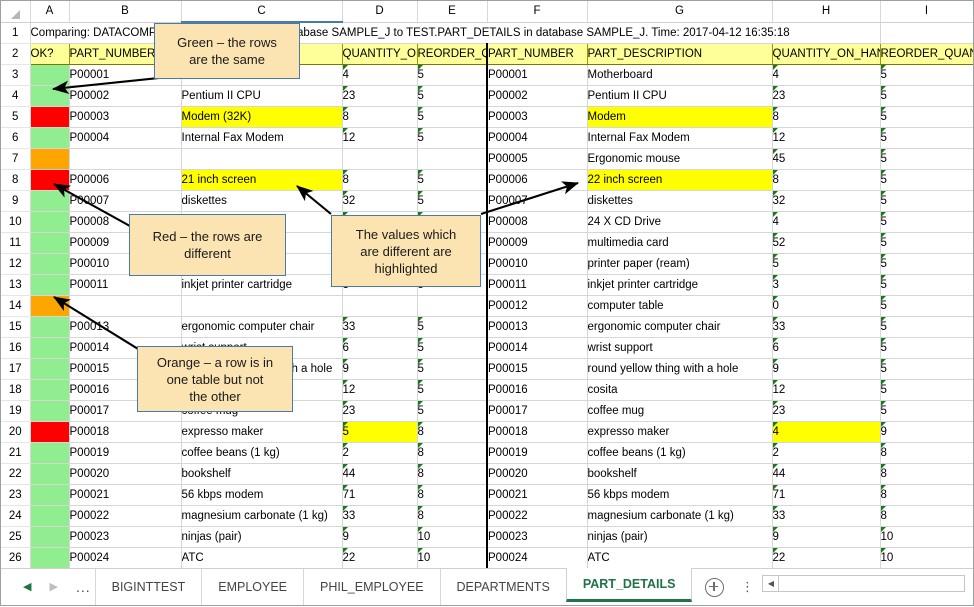 The image size is (974, 607). Describe the element at coordinates (926, 264) in the screenshot. I see `cell-right-reorder-12: 5` at that location.